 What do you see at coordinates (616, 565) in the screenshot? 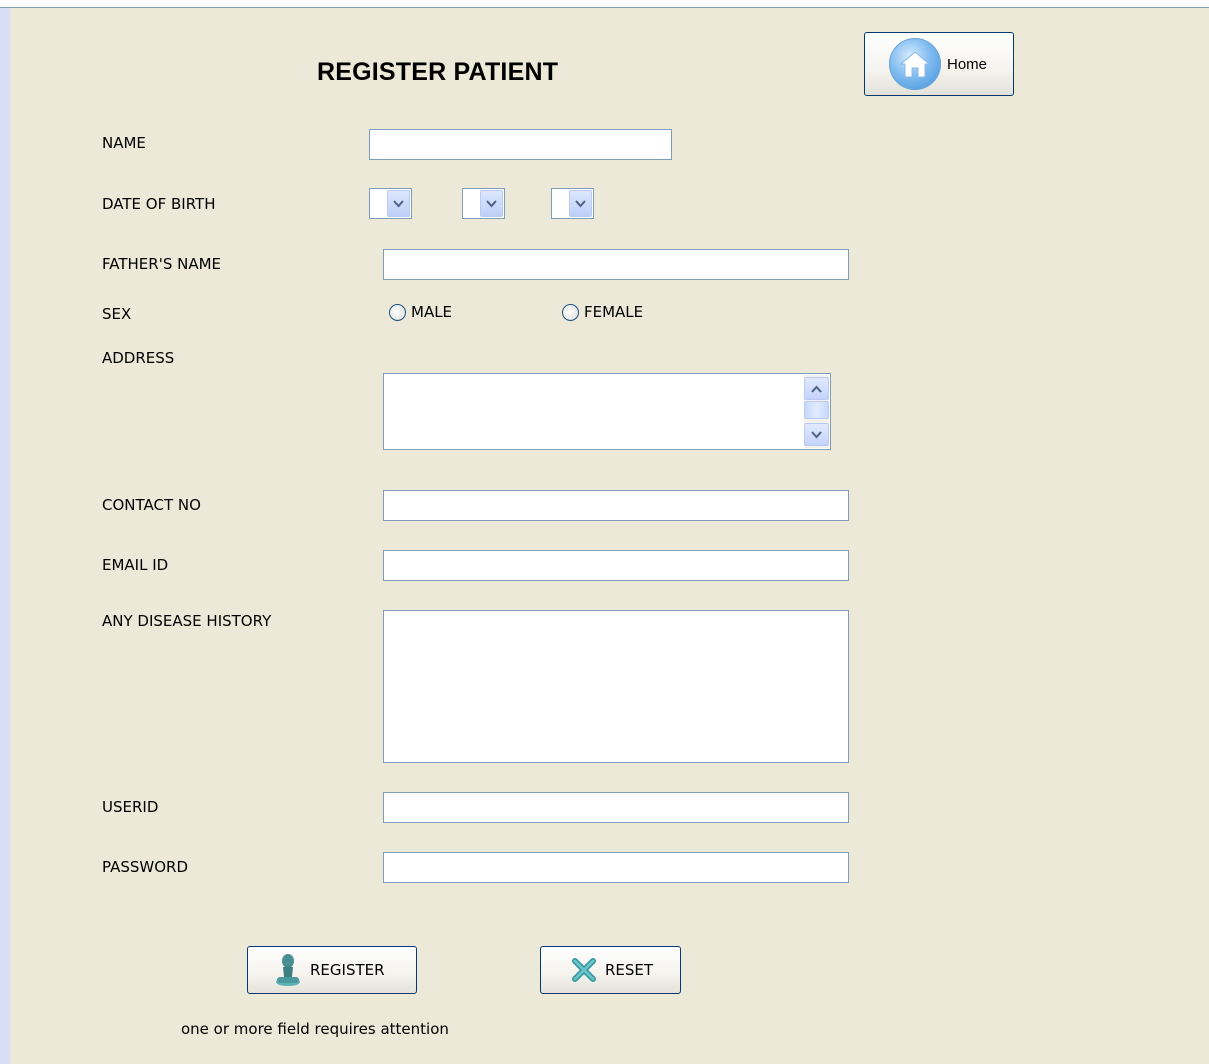
I see `email-input` at bounding box center [616, 565].